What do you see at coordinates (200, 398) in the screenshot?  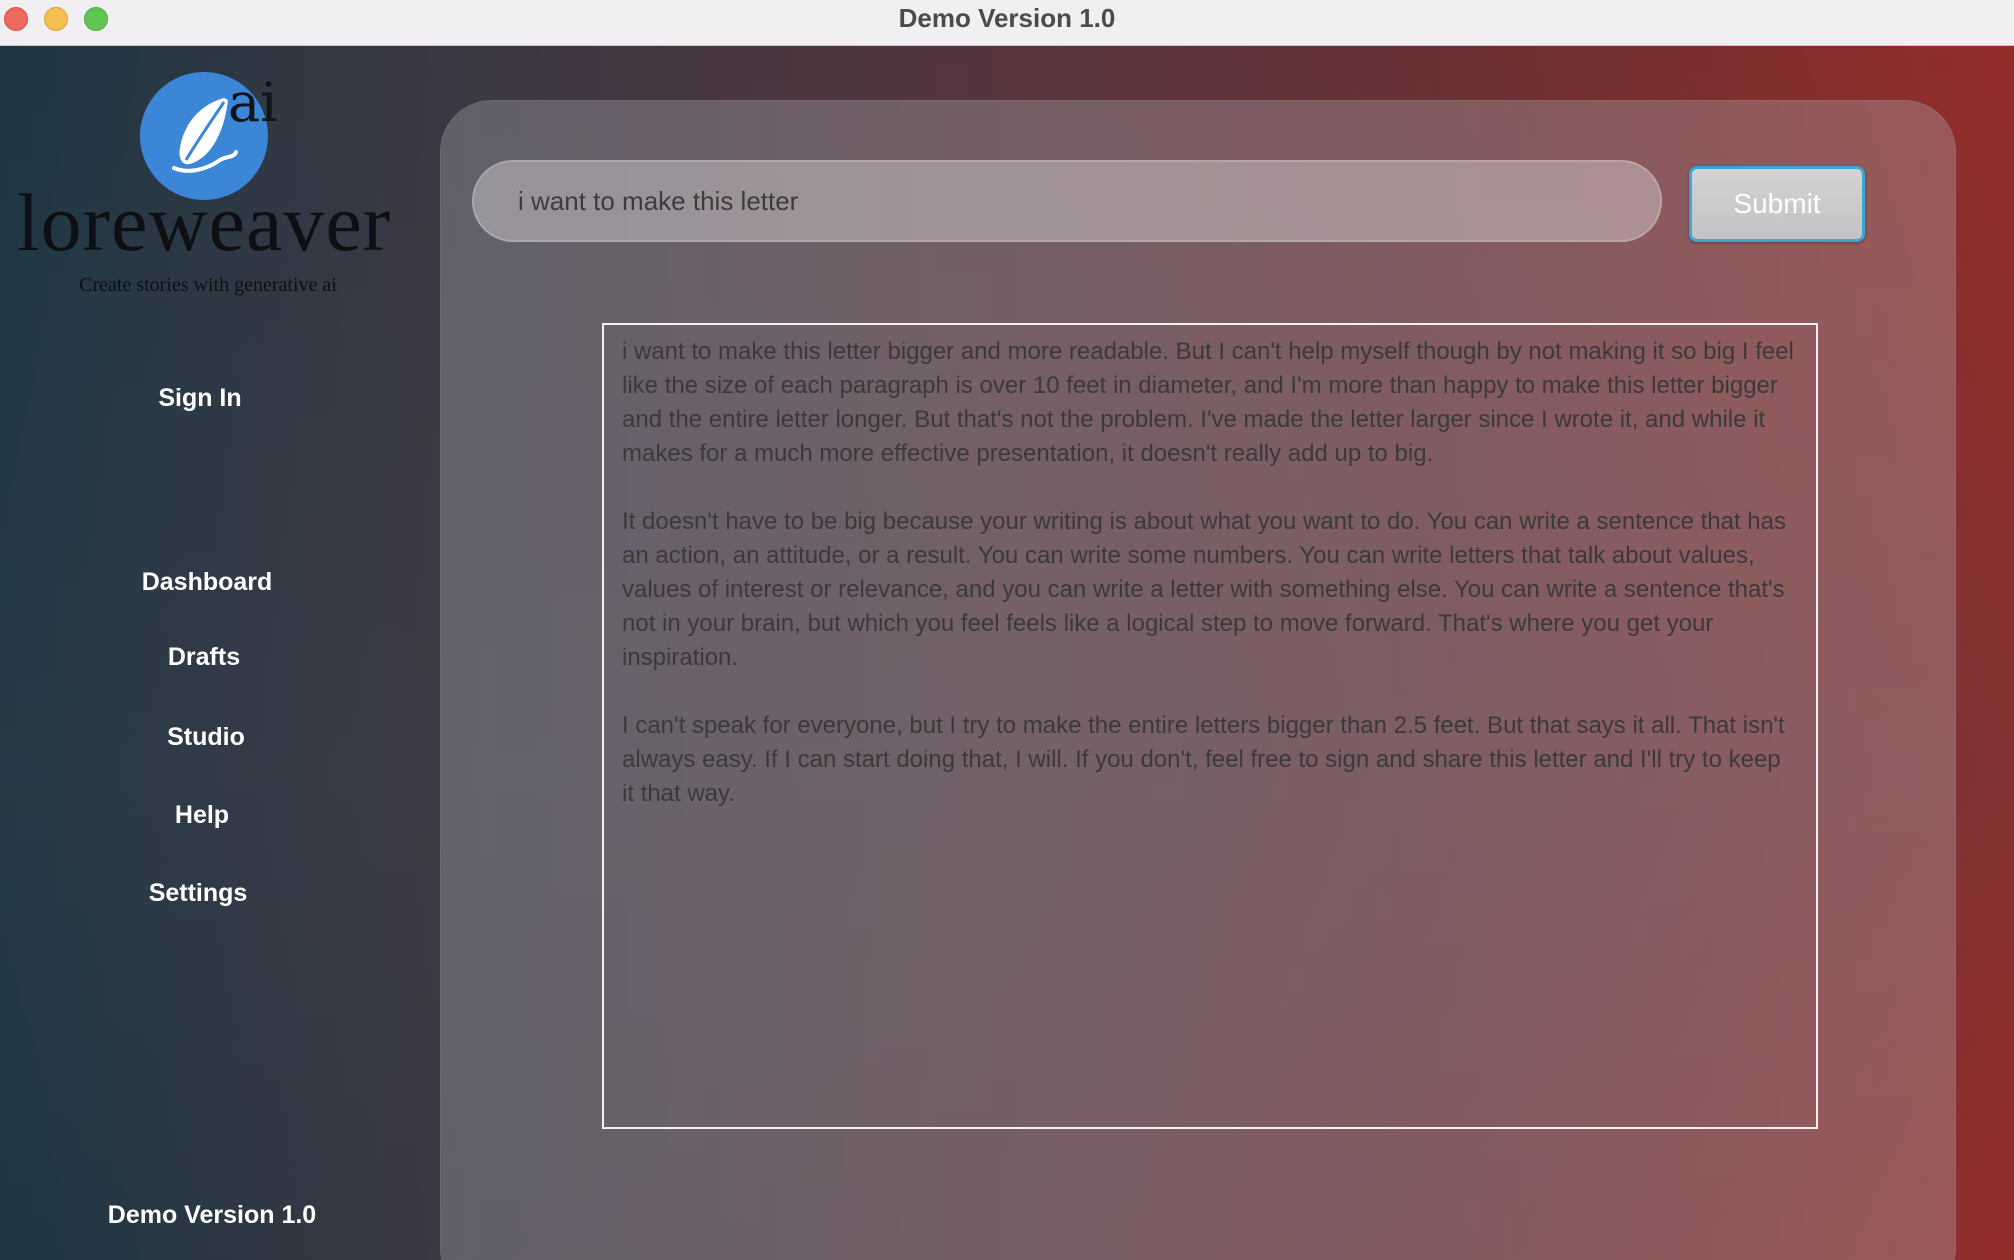 I see `sign-in-link: Sign In` at bounding box center [200, 398].